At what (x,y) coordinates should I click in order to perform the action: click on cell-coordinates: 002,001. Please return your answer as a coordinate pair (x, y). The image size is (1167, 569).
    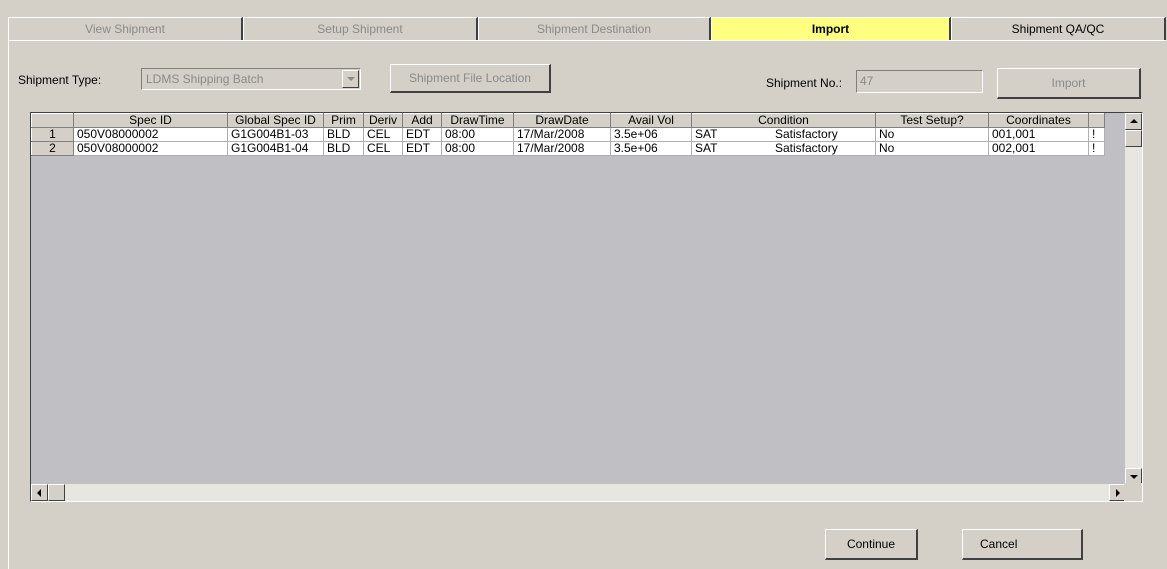
    Looking at the image, I should click on (1038, 148).